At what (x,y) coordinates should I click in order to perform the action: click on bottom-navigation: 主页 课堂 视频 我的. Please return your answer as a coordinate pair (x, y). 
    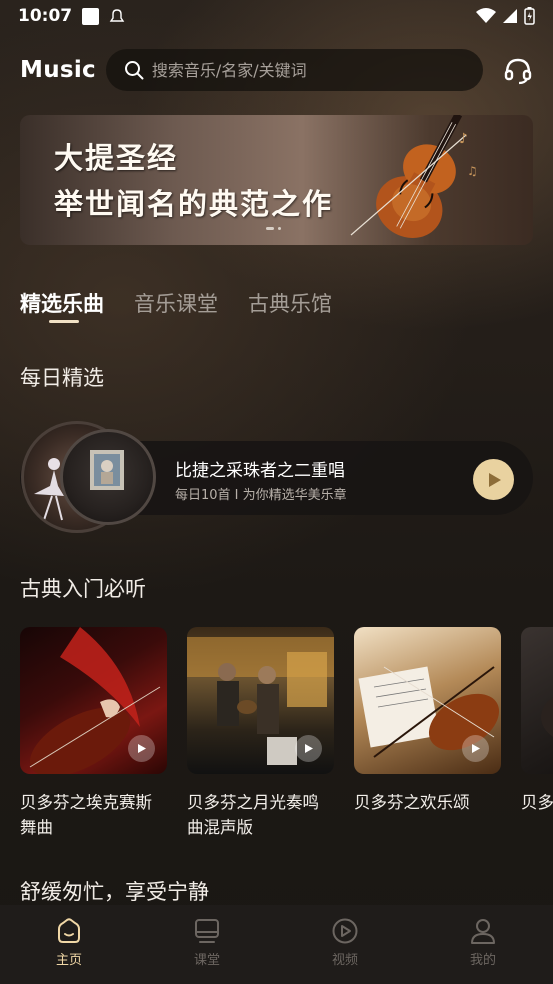
    Looking at the image, I should click on (276, 944).